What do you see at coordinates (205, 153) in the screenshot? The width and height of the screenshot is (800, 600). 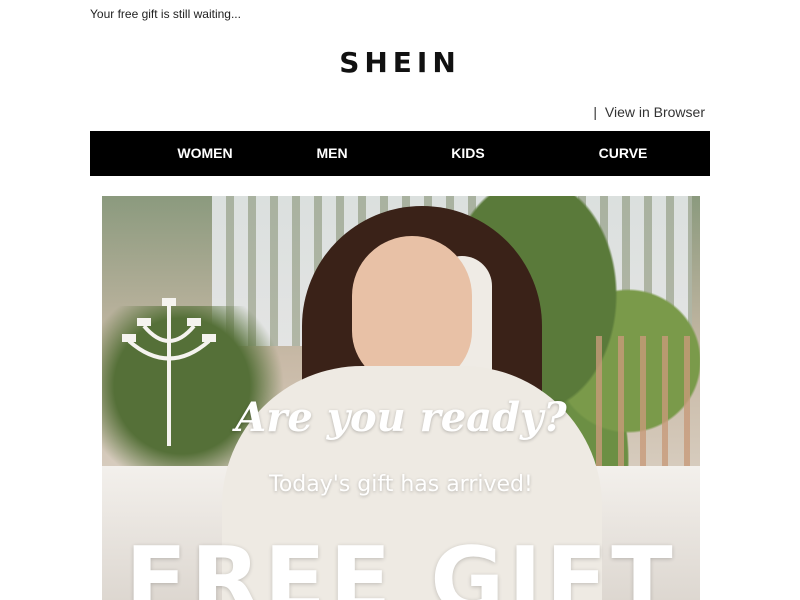 I see `nav-item-women: WOMEN` at bounding box center [205, 153].